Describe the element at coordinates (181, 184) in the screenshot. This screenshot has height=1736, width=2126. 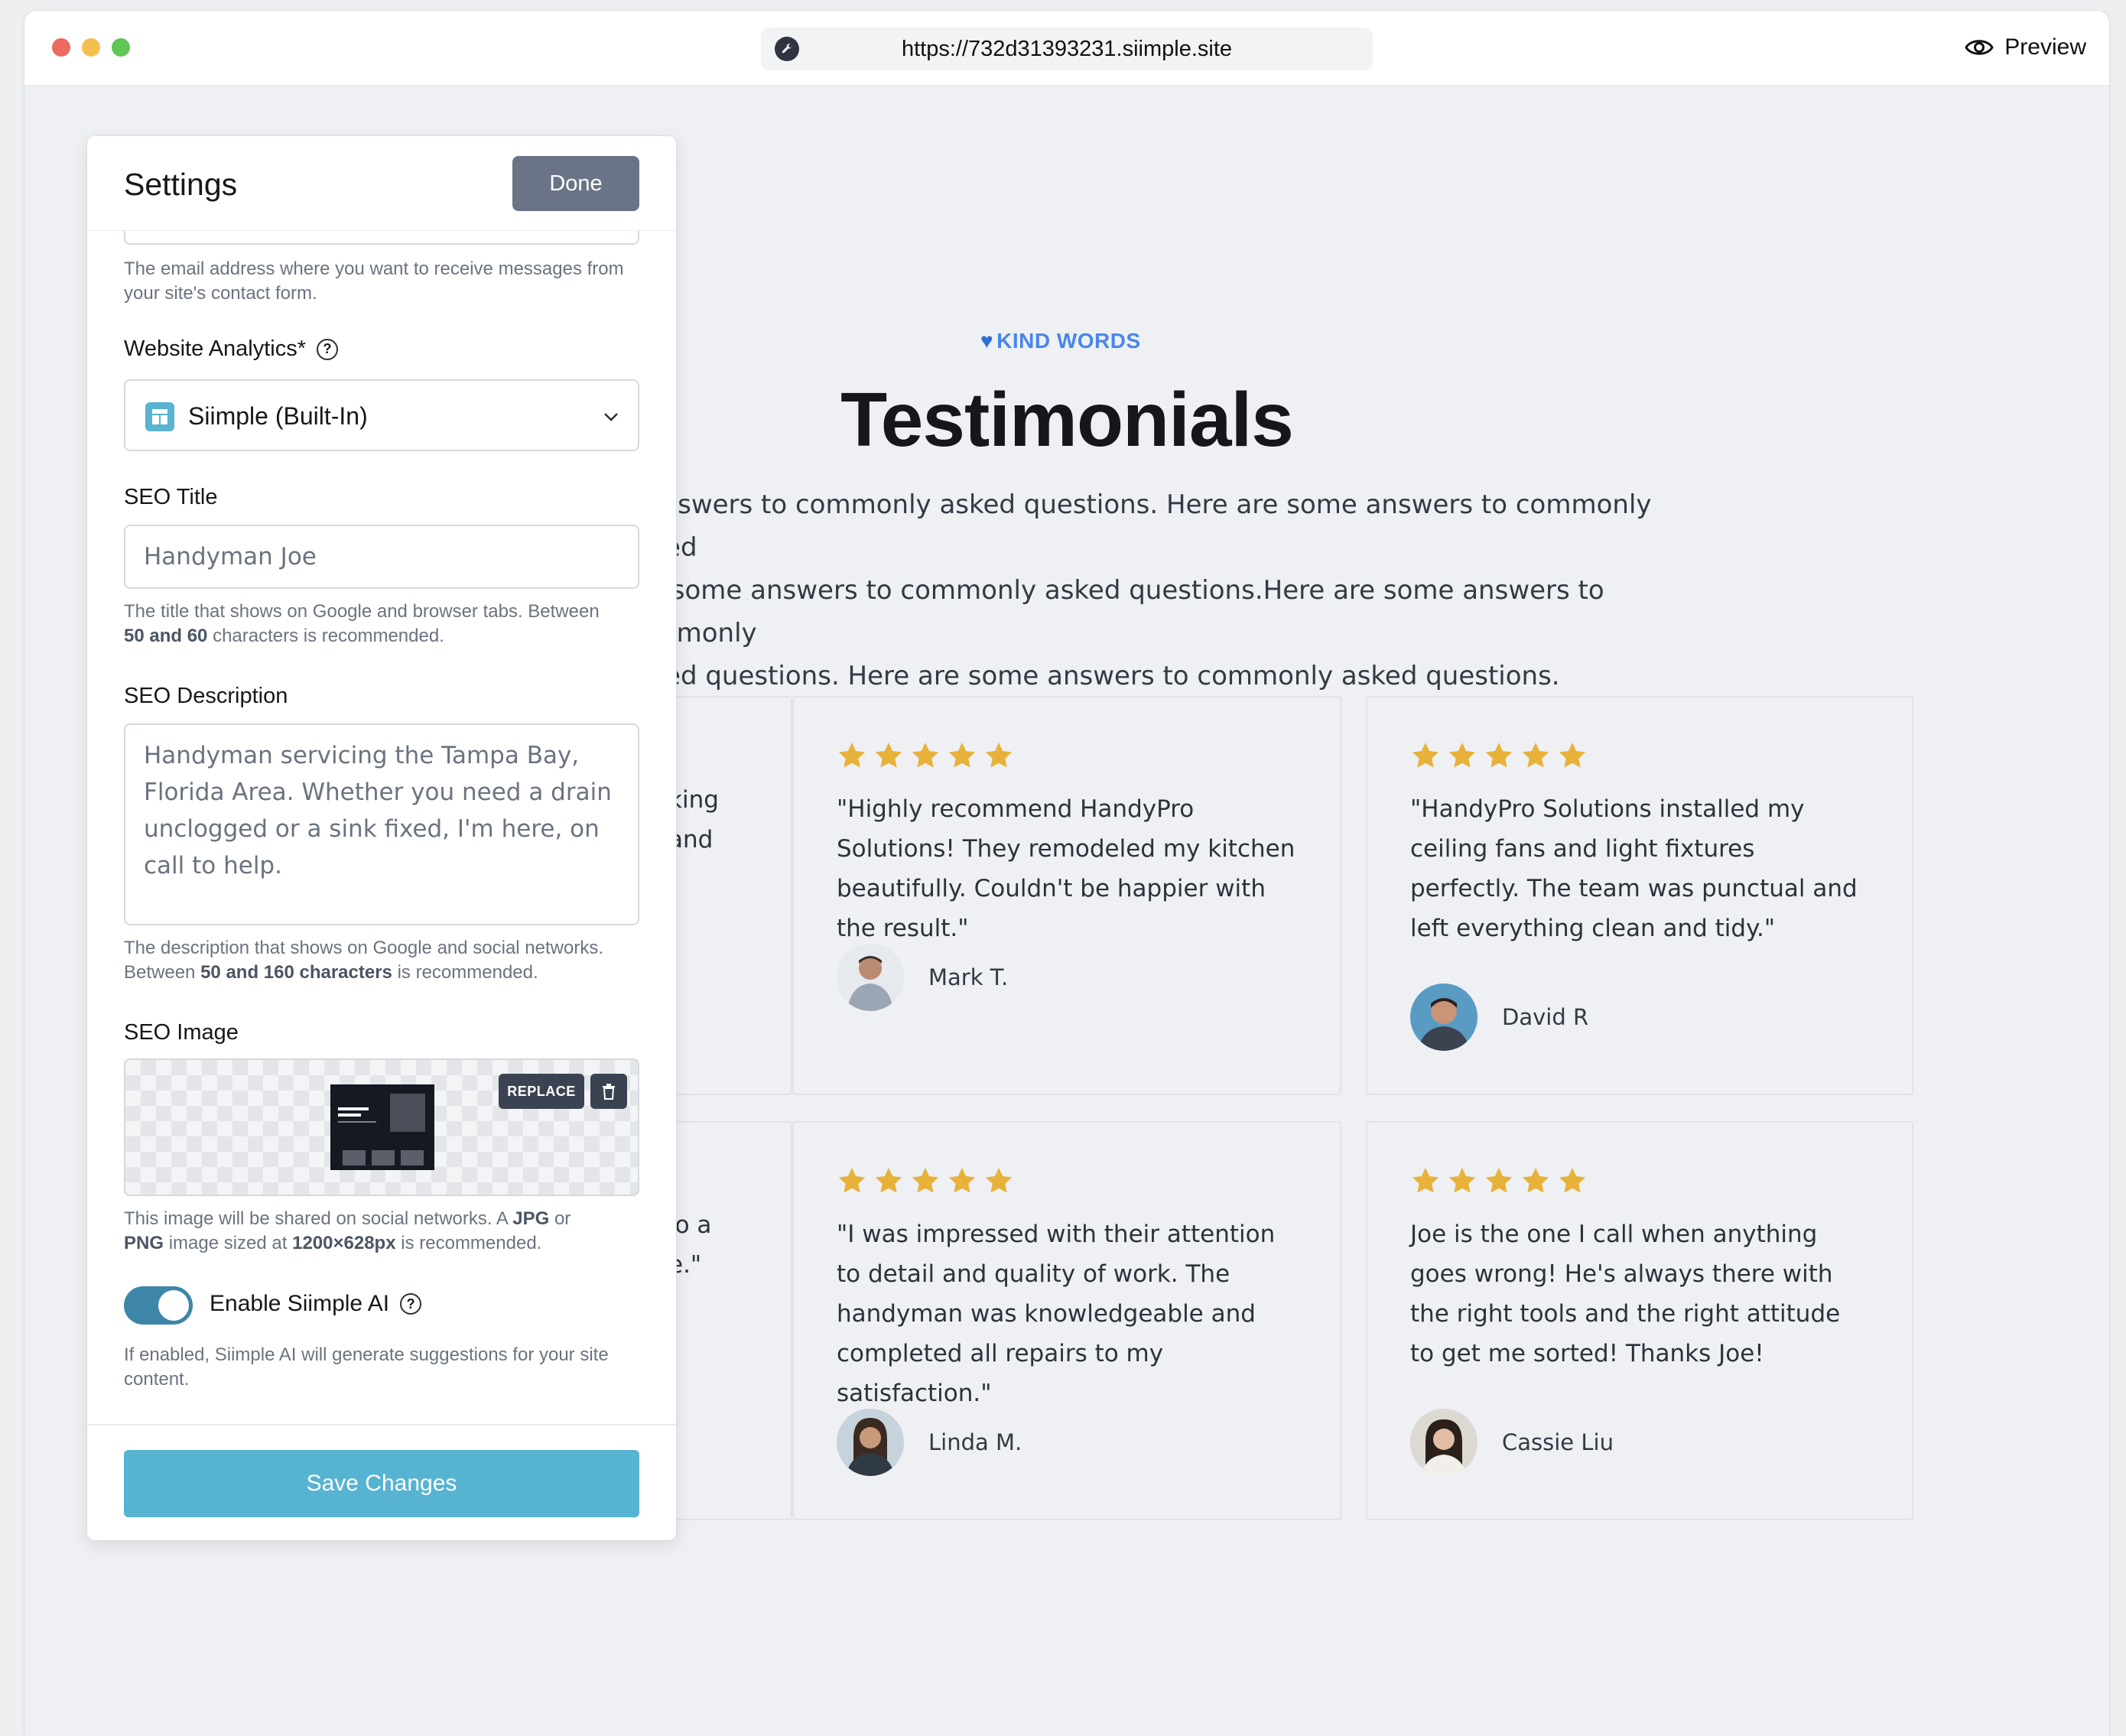
I see `settings-title: Settings` at that location.